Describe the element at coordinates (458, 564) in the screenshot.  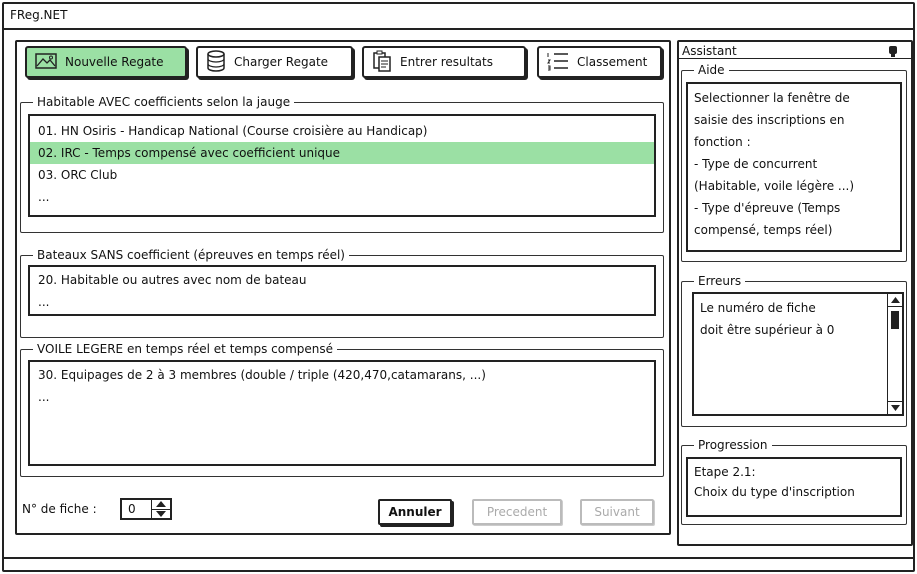
I see `status-bar` at that location.